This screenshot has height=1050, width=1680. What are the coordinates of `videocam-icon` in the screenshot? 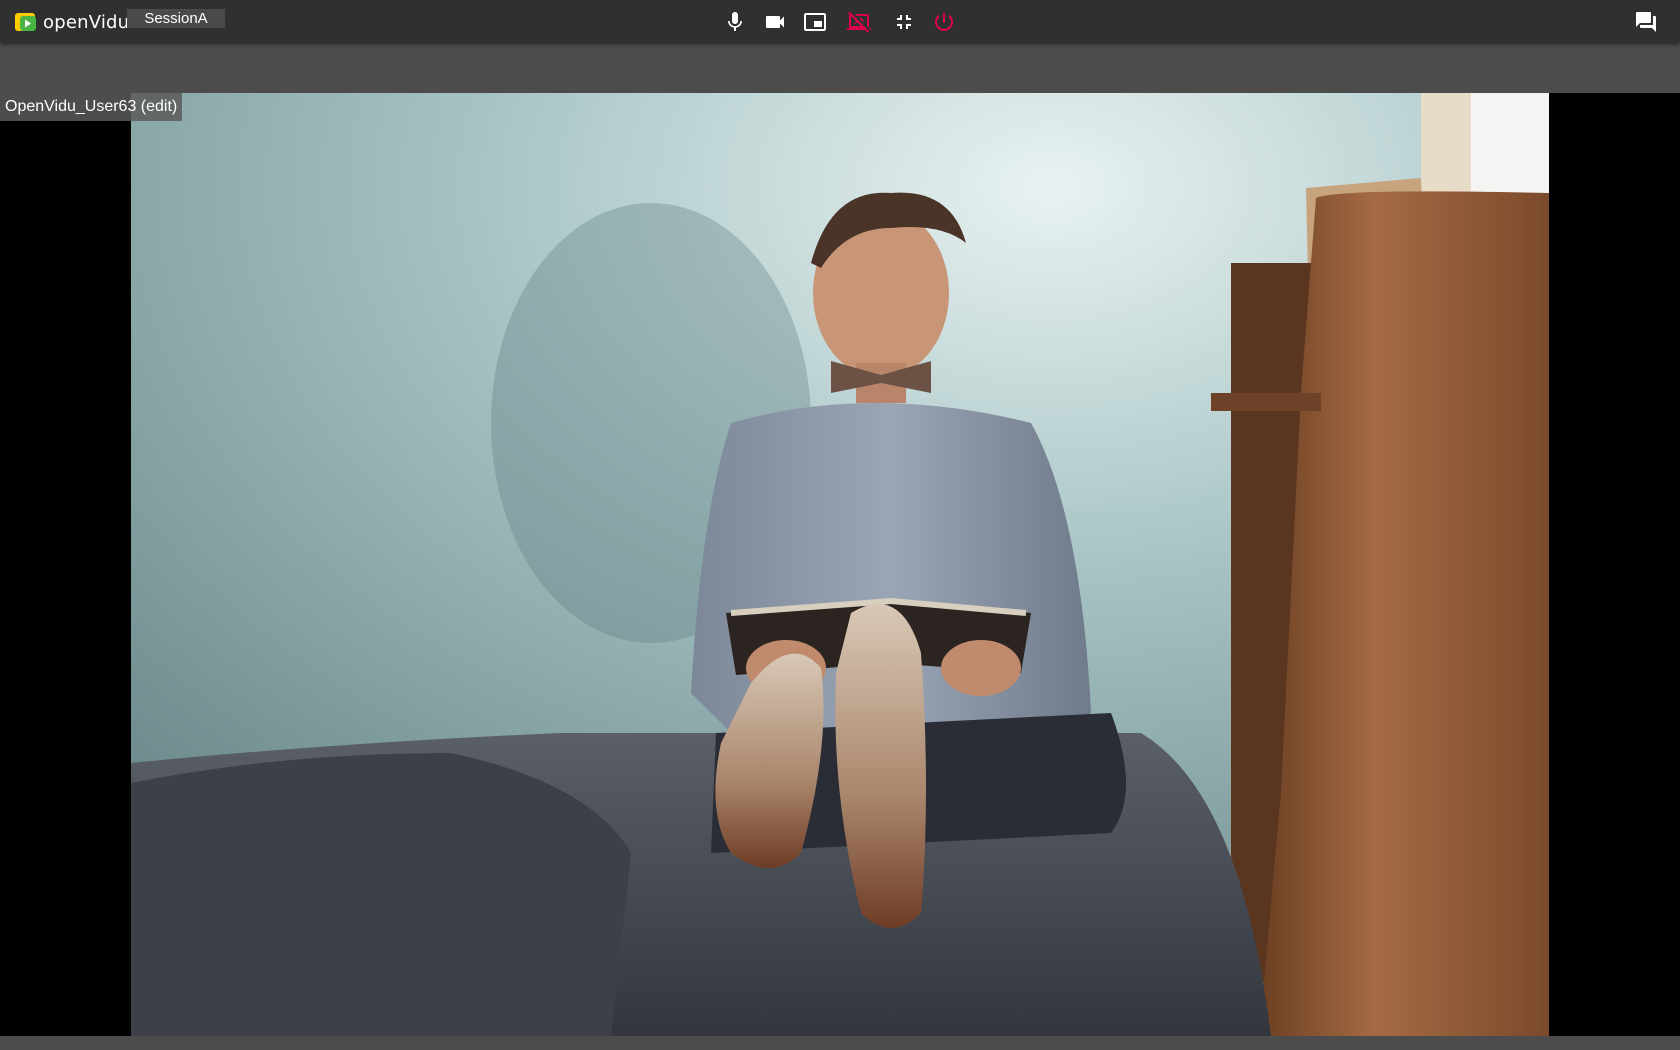 It's located at (775, 22).